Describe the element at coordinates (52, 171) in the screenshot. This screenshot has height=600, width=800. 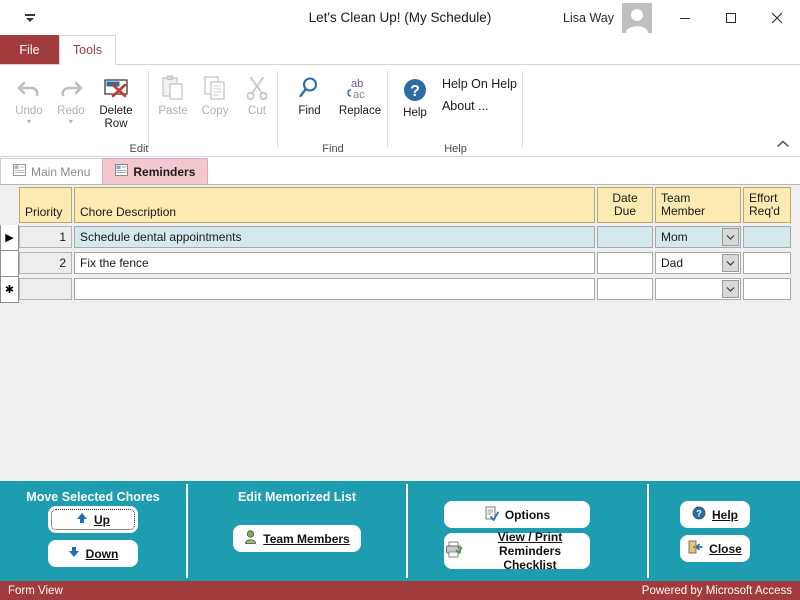
I see `document-tab-main-menu: Main Menu` at that location.